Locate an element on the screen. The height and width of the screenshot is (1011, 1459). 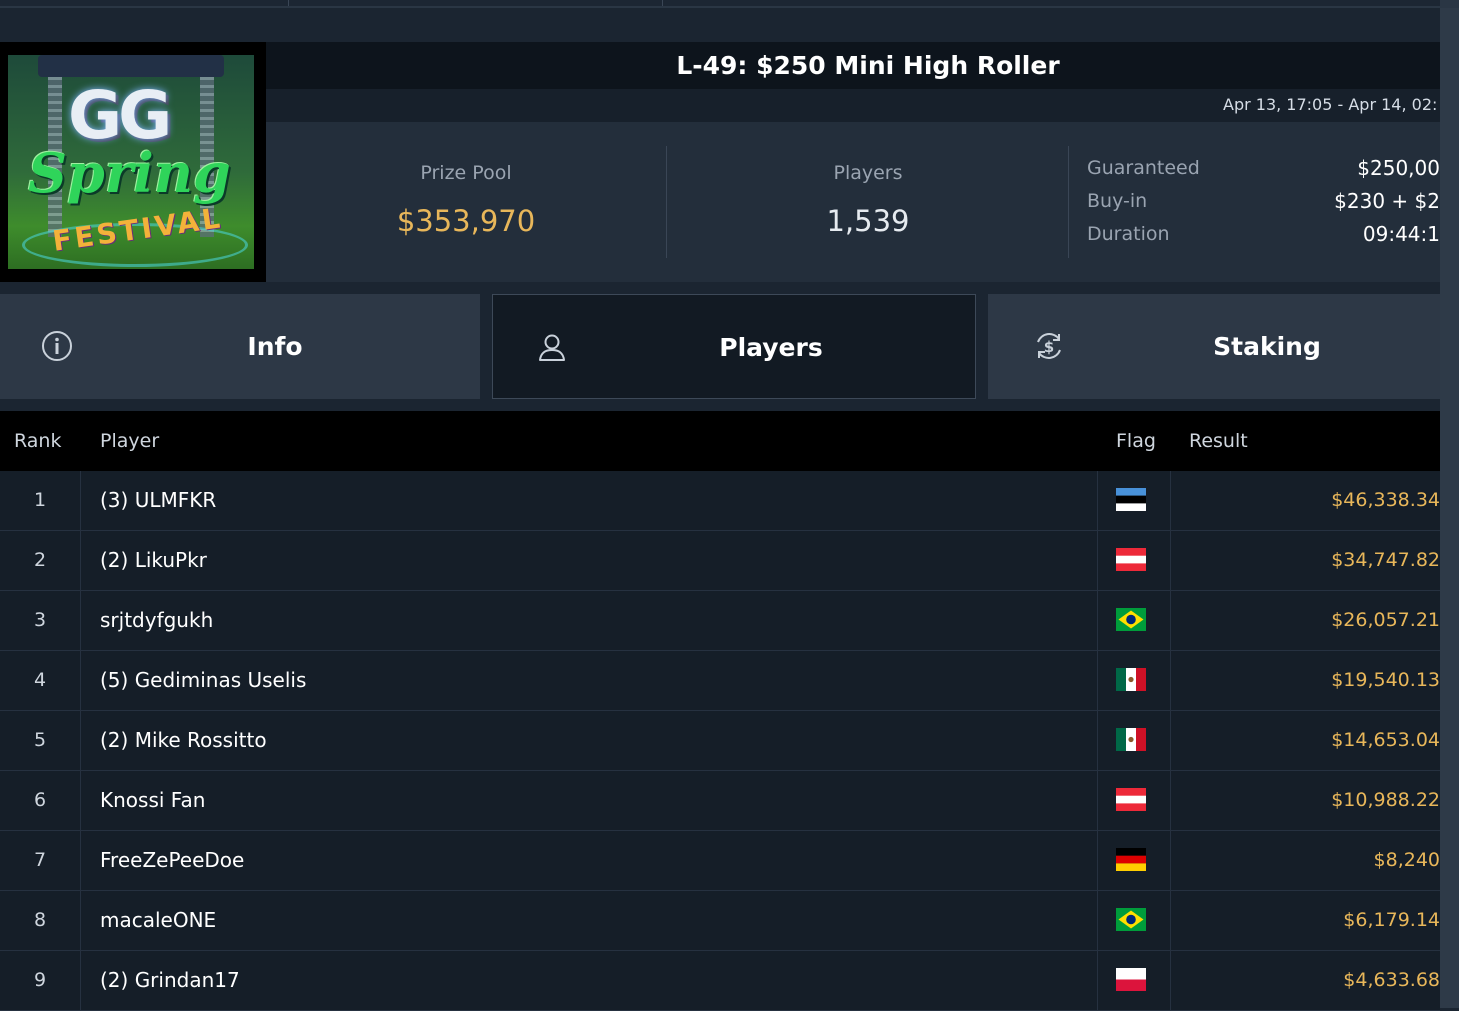
gg-spring-festival-banner: GG Spring FESTIVAL is located at coordinates (131, 162).